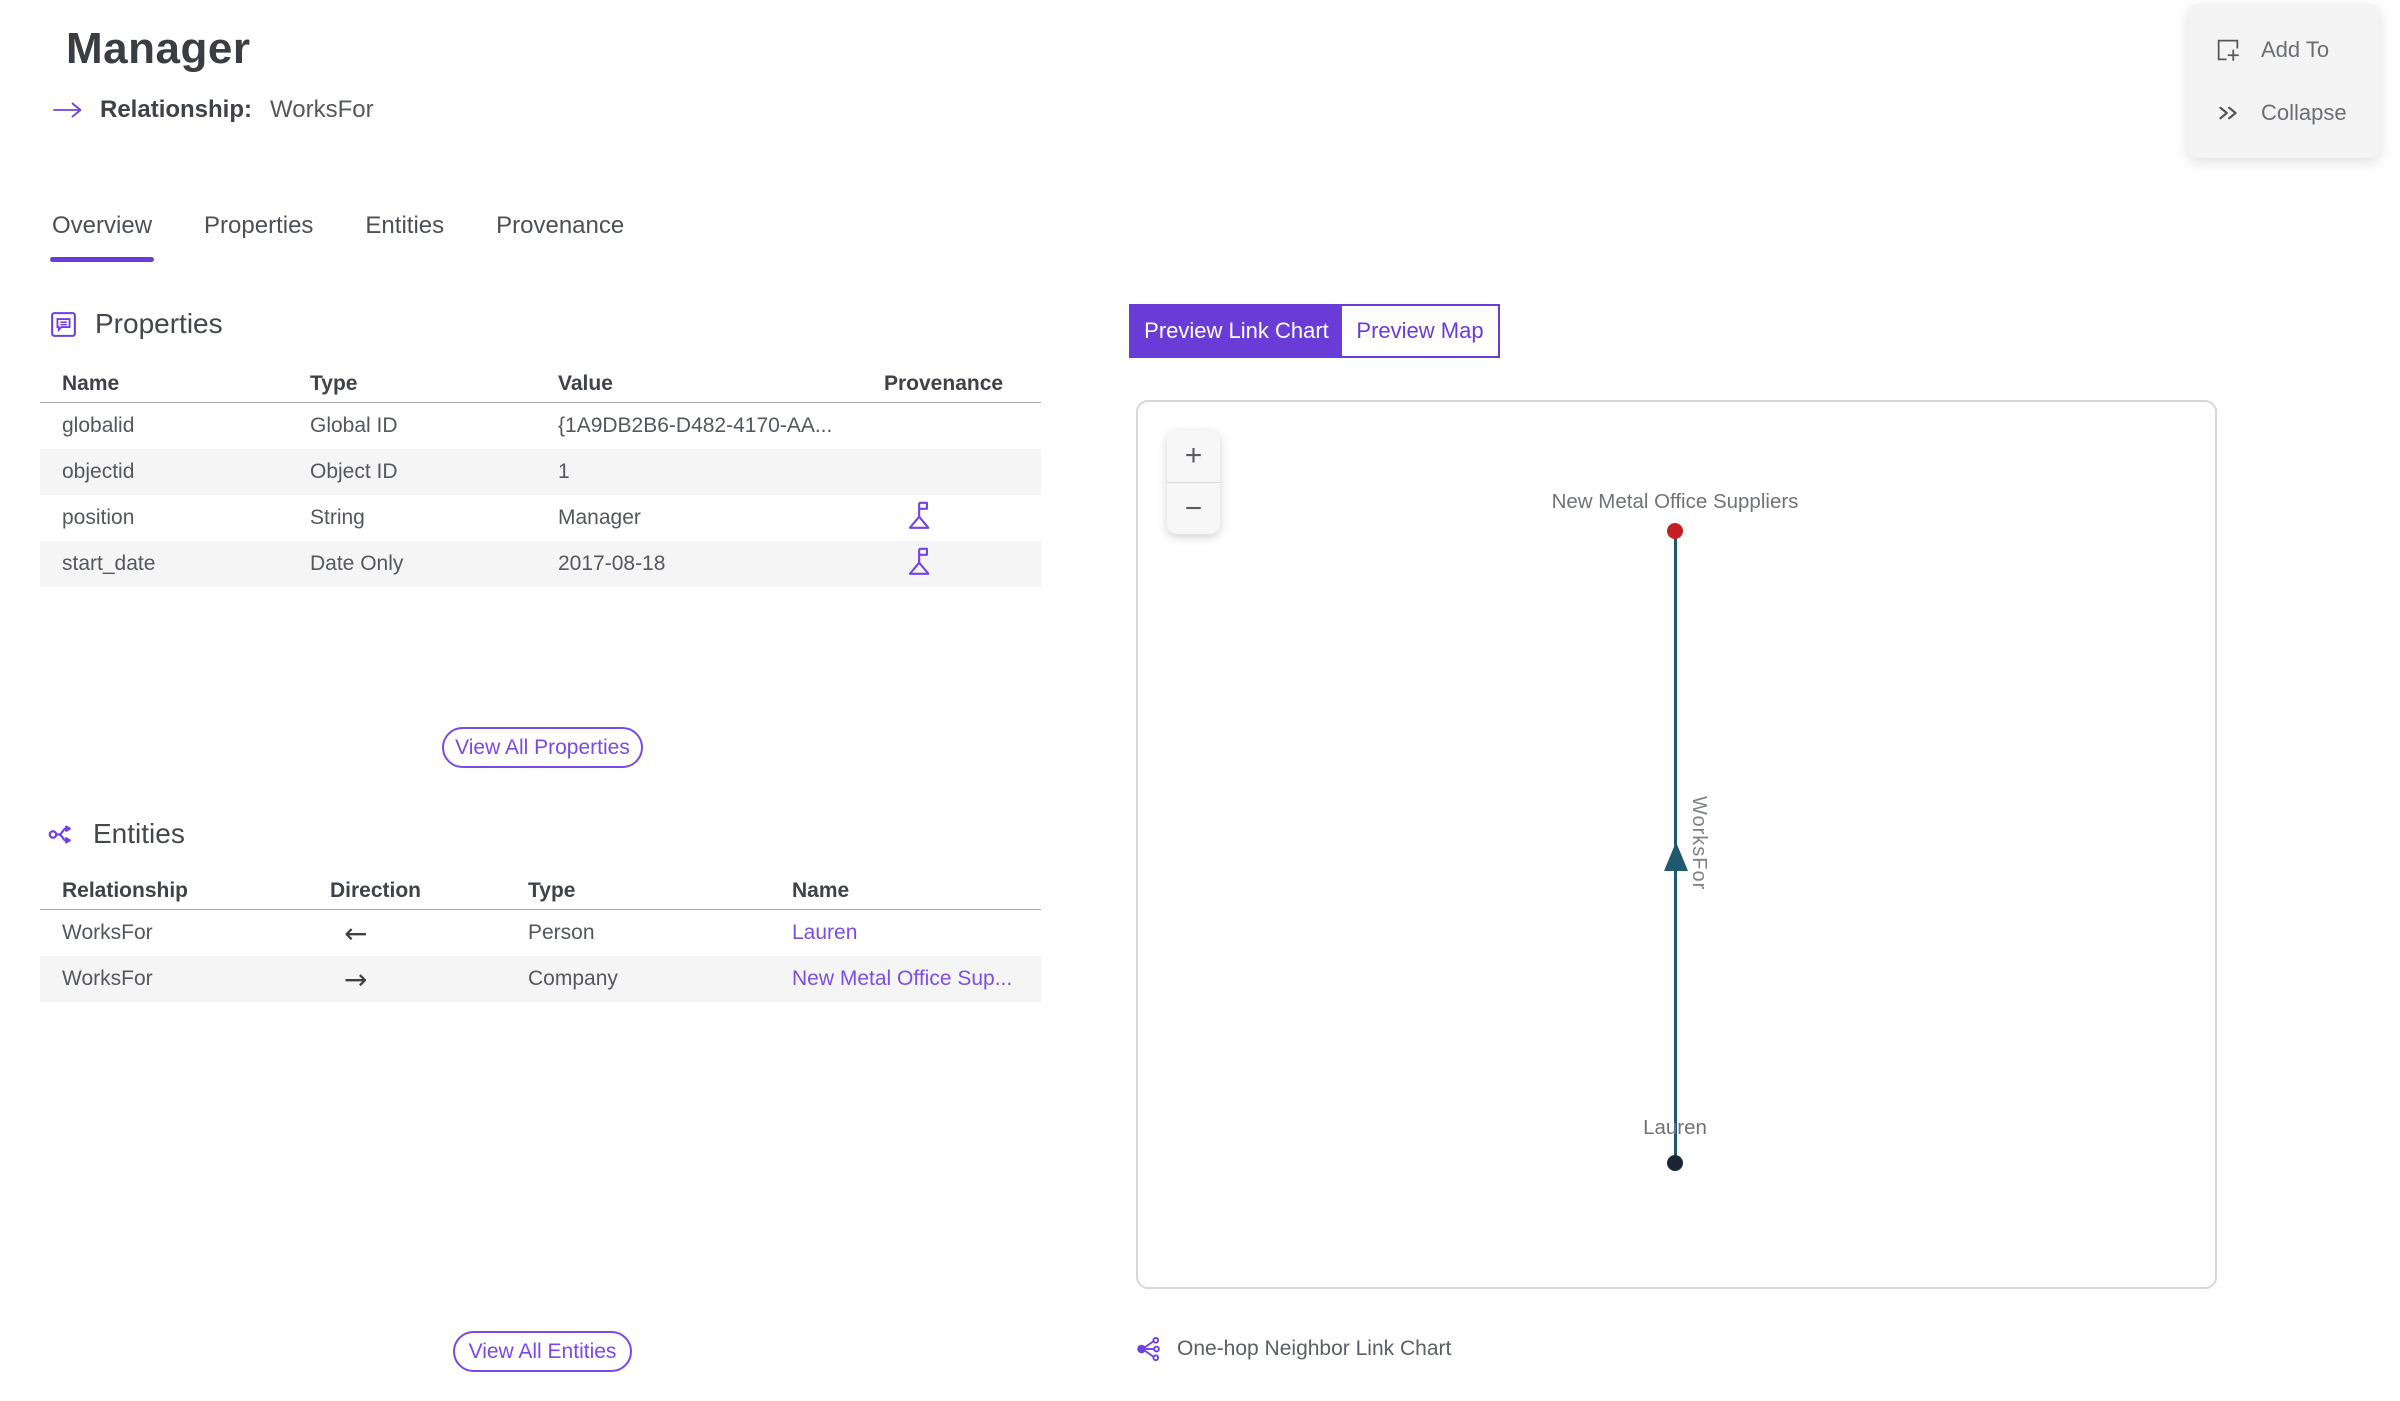 The width and height of the screenshot is (2400, 1401). I want to click on node-company, so click(1675, 531).